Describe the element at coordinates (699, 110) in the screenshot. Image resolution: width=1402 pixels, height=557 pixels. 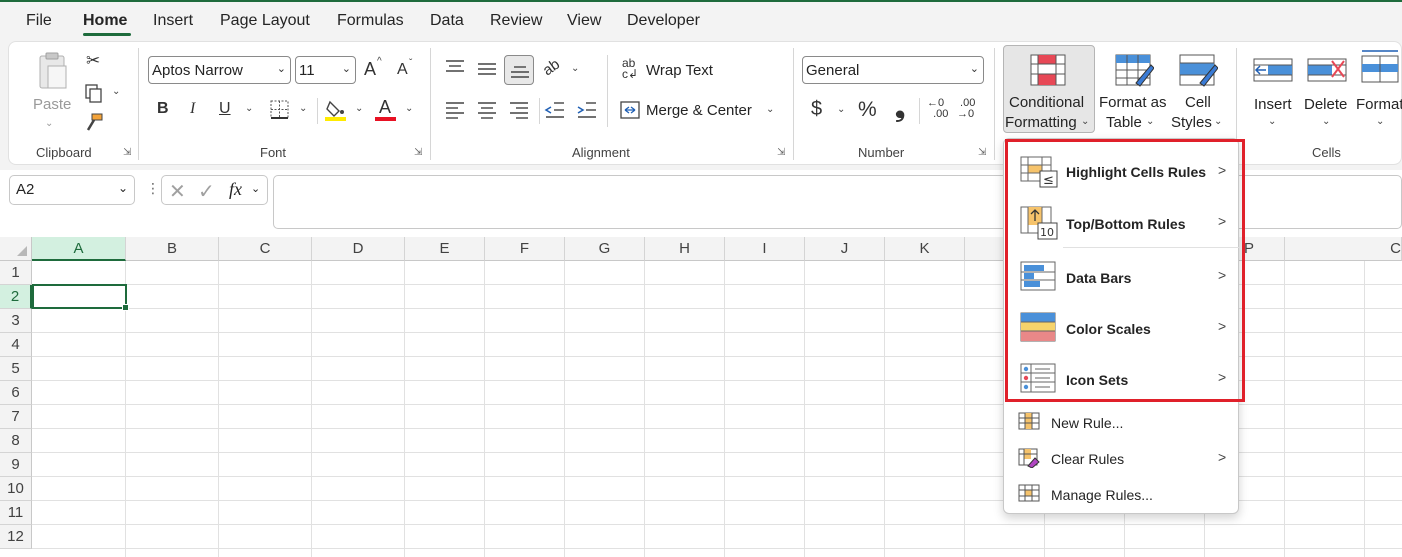
I see `merge-center-button: Merge & Center` at that location.